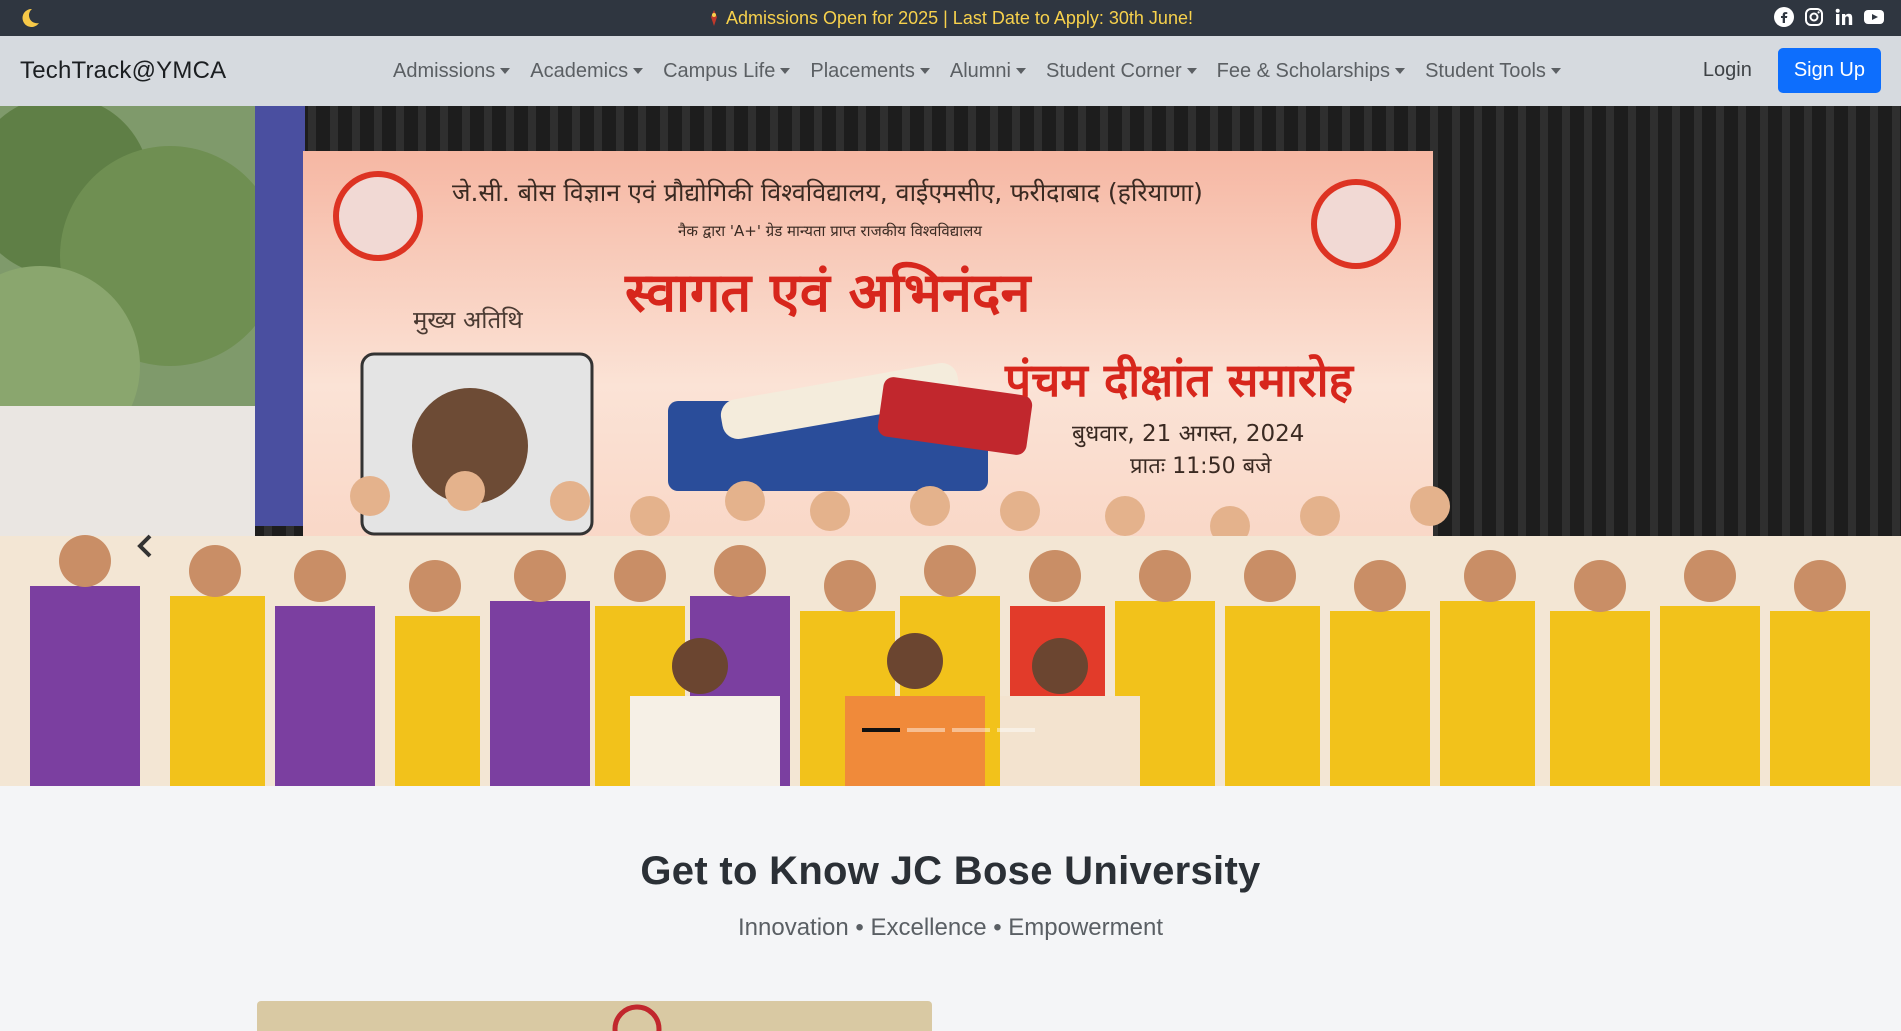  I want to click on auth-actions: Login Sign Up, so click(1789, 70).